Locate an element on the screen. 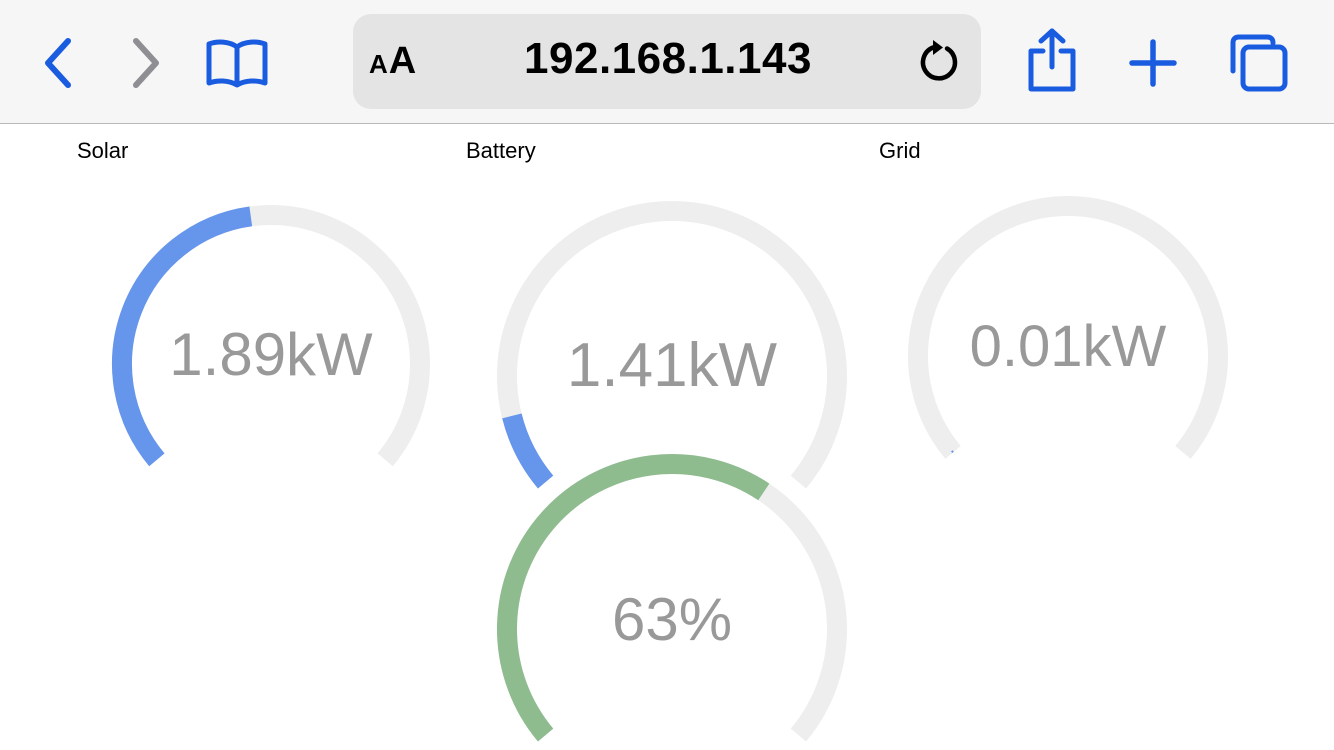 This screenshot has width=1334, height=750. solar-value: 1.89kW is located at coordinates (271, 354).